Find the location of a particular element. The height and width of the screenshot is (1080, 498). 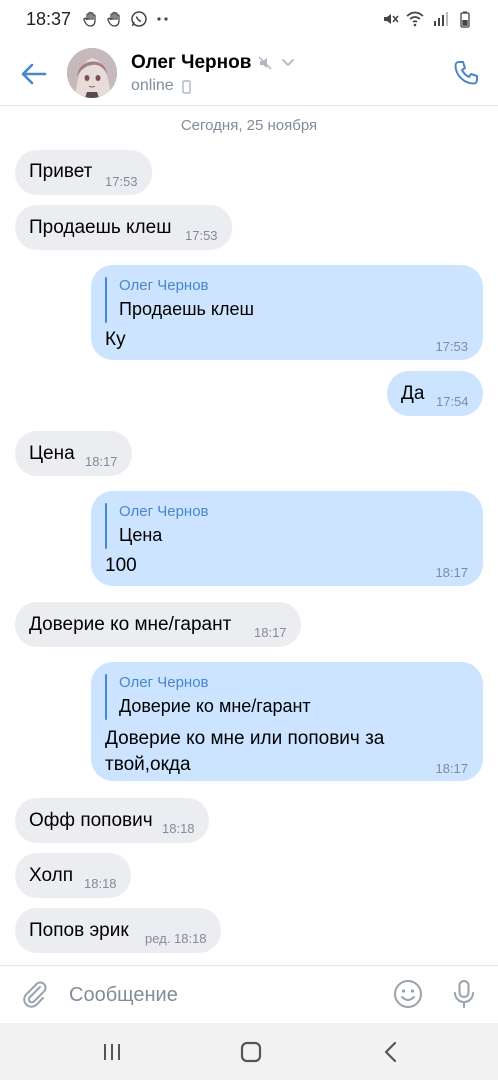

microphone-icon is located at coordinates (464, 994).